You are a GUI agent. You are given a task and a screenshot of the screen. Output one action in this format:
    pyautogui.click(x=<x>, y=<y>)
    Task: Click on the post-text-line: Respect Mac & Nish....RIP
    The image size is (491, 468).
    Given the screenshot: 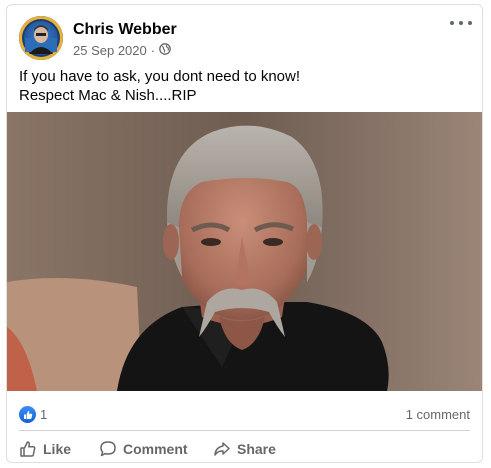 What is the action you would take?
    pyautogui.click(x=108, y=95)
    